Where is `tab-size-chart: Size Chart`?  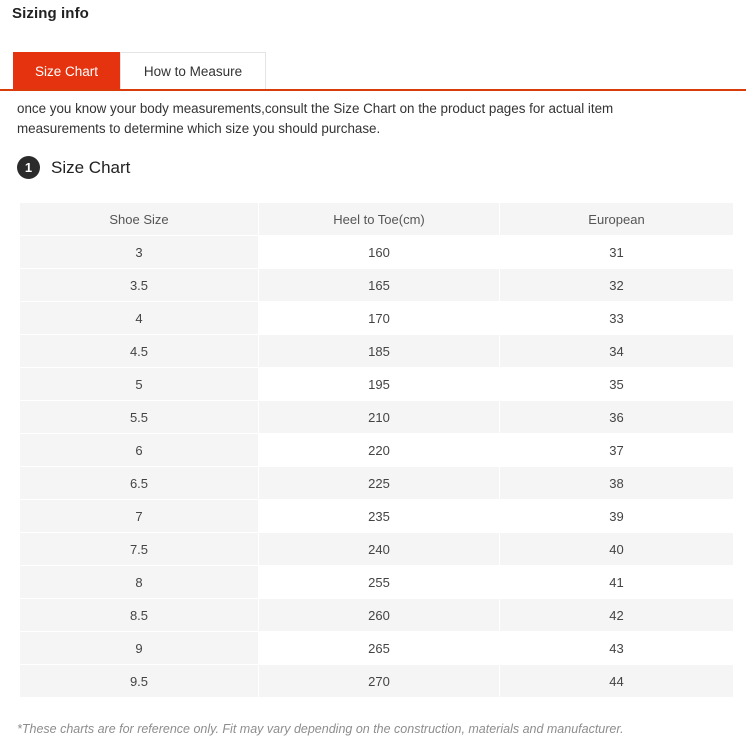
tab-size-chart: Size Chart is located at coordinates (66, 71).